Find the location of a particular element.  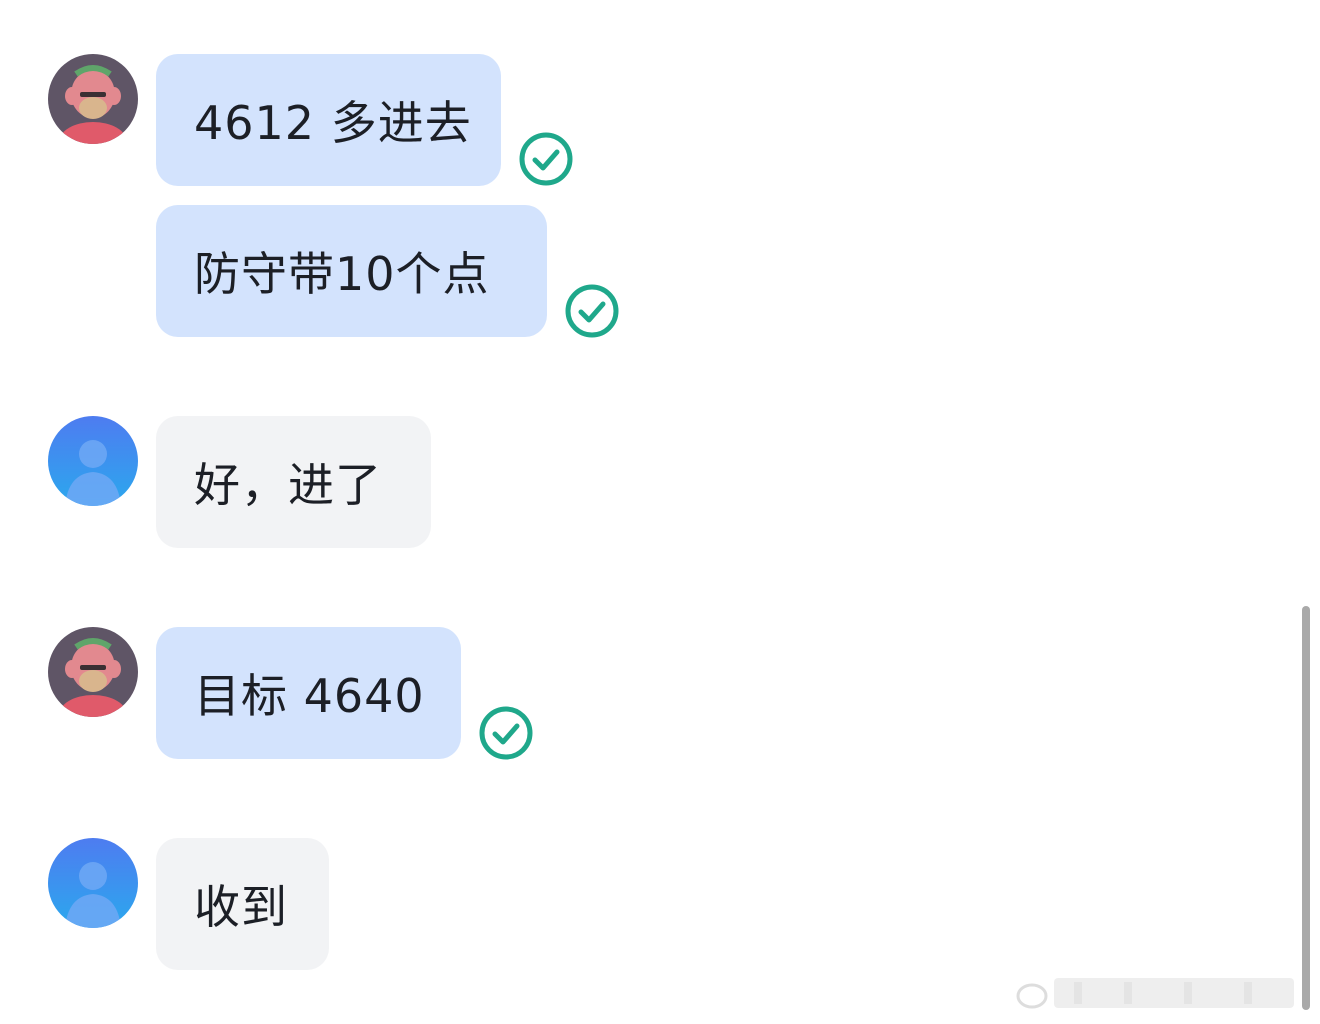

message-bubble: 防守带10个点 is located at coordinates (351, 271).